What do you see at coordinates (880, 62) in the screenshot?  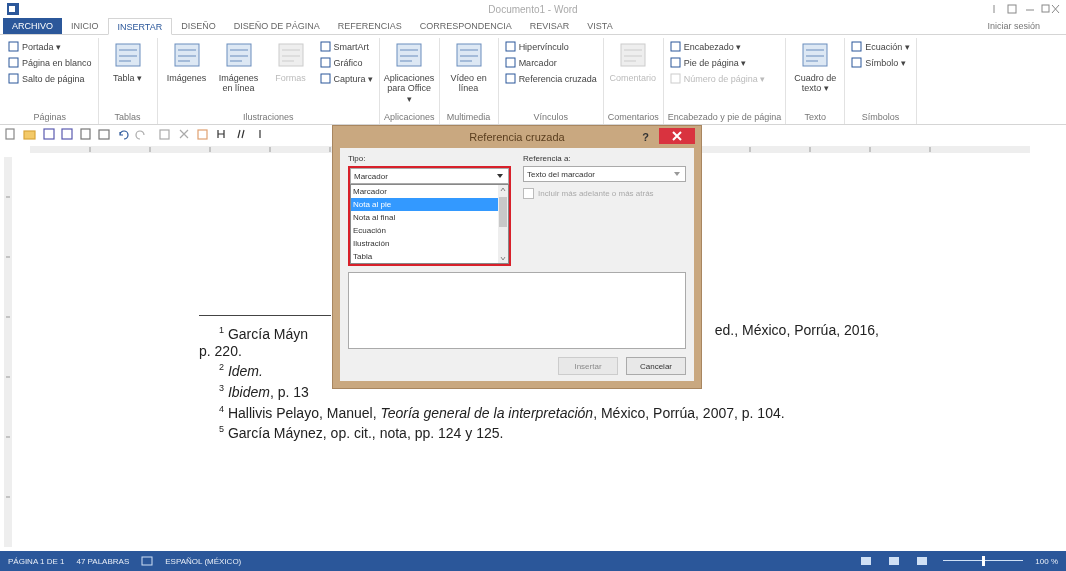 I see `ribbon-button: Símbolo ▾` at bounding box center [880, 62].